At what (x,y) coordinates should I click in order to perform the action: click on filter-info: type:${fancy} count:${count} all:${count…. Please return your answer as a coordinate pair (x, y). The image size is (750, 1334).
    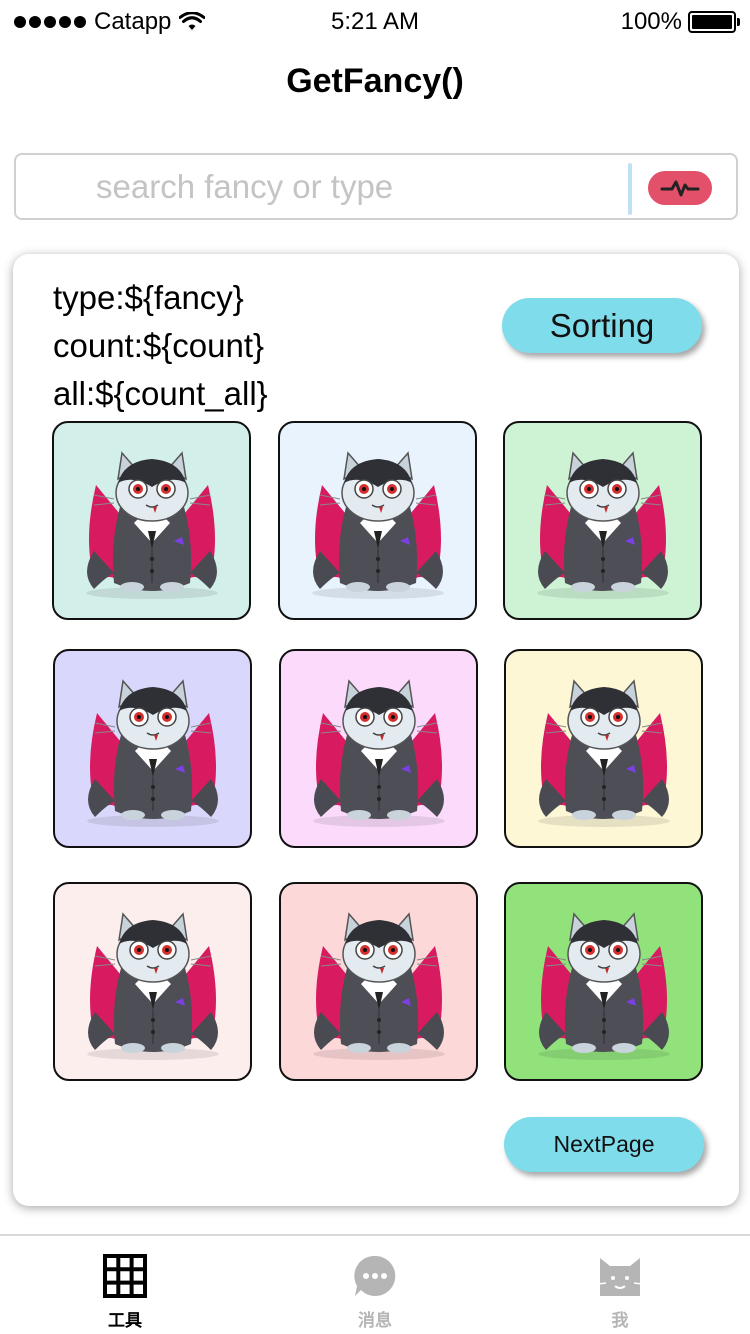
    Looking at the image, I should click on (160, 346).